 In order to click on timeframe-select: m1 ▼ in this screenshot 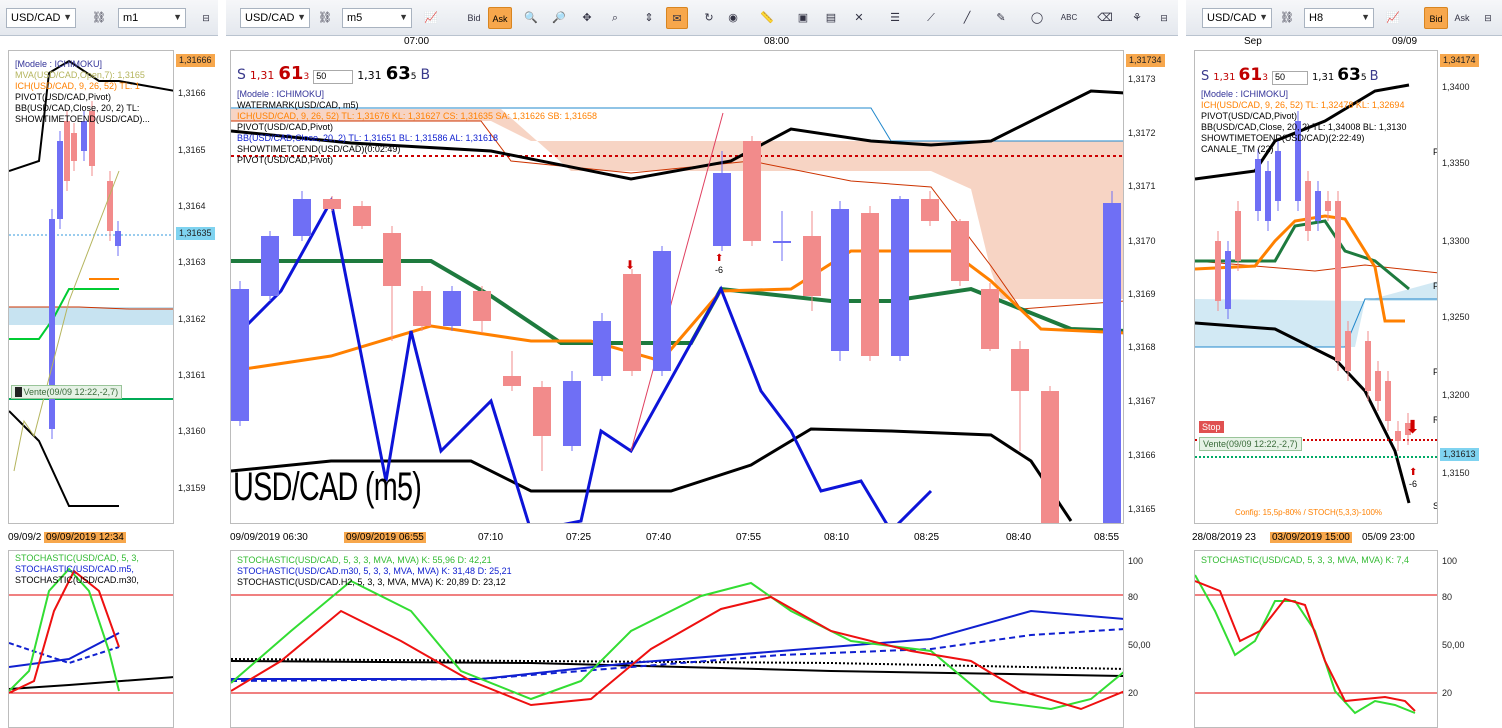, I will do `click(152, 18)`.